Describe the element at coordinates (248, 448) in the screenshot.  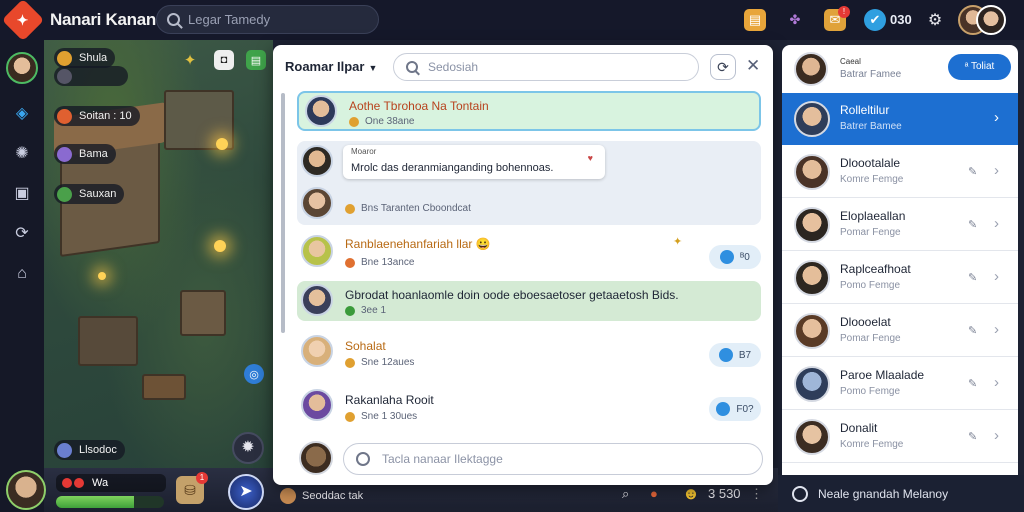
I see `gear-icon: ✹` at that location.